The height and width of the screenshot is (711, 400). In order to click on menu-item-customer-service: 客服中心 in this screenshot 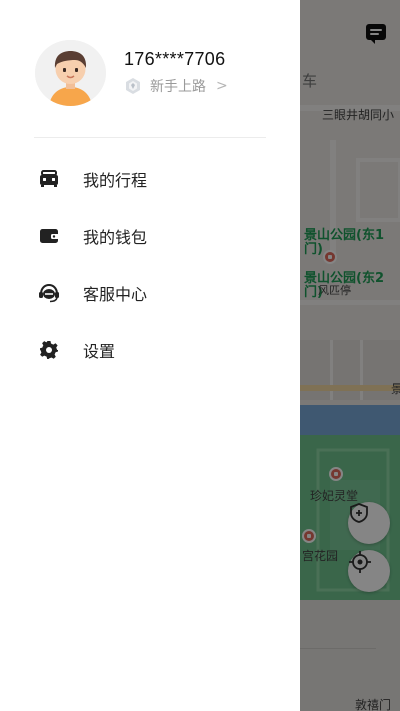, I will do `click(150, 293)`.